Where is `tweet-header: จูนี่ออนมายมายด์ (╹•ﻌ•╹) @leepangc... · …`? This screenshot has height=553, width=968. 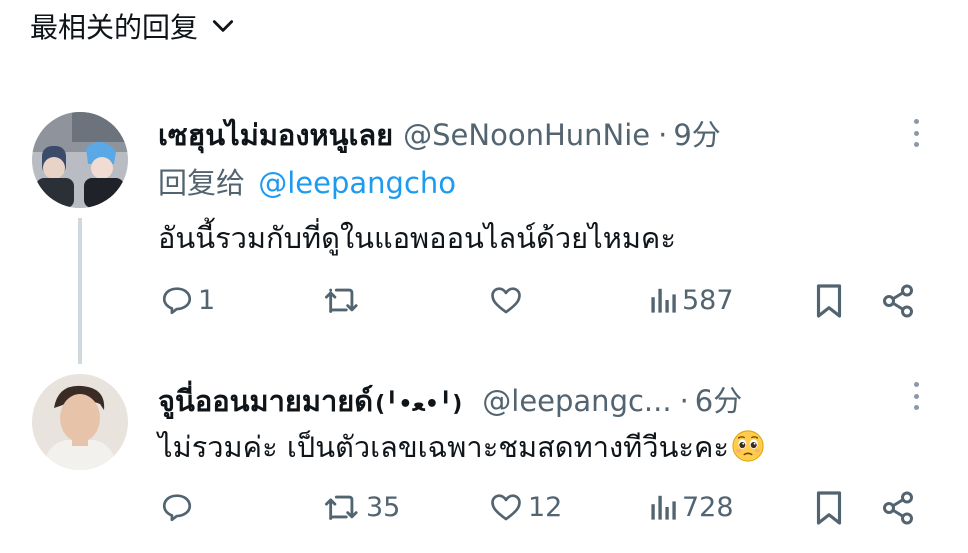 tweet-header: จูนี่ออนมายมายด์ (╹•ﻌ•╹) @leepangc... · … is located at coordinates (450, 401).